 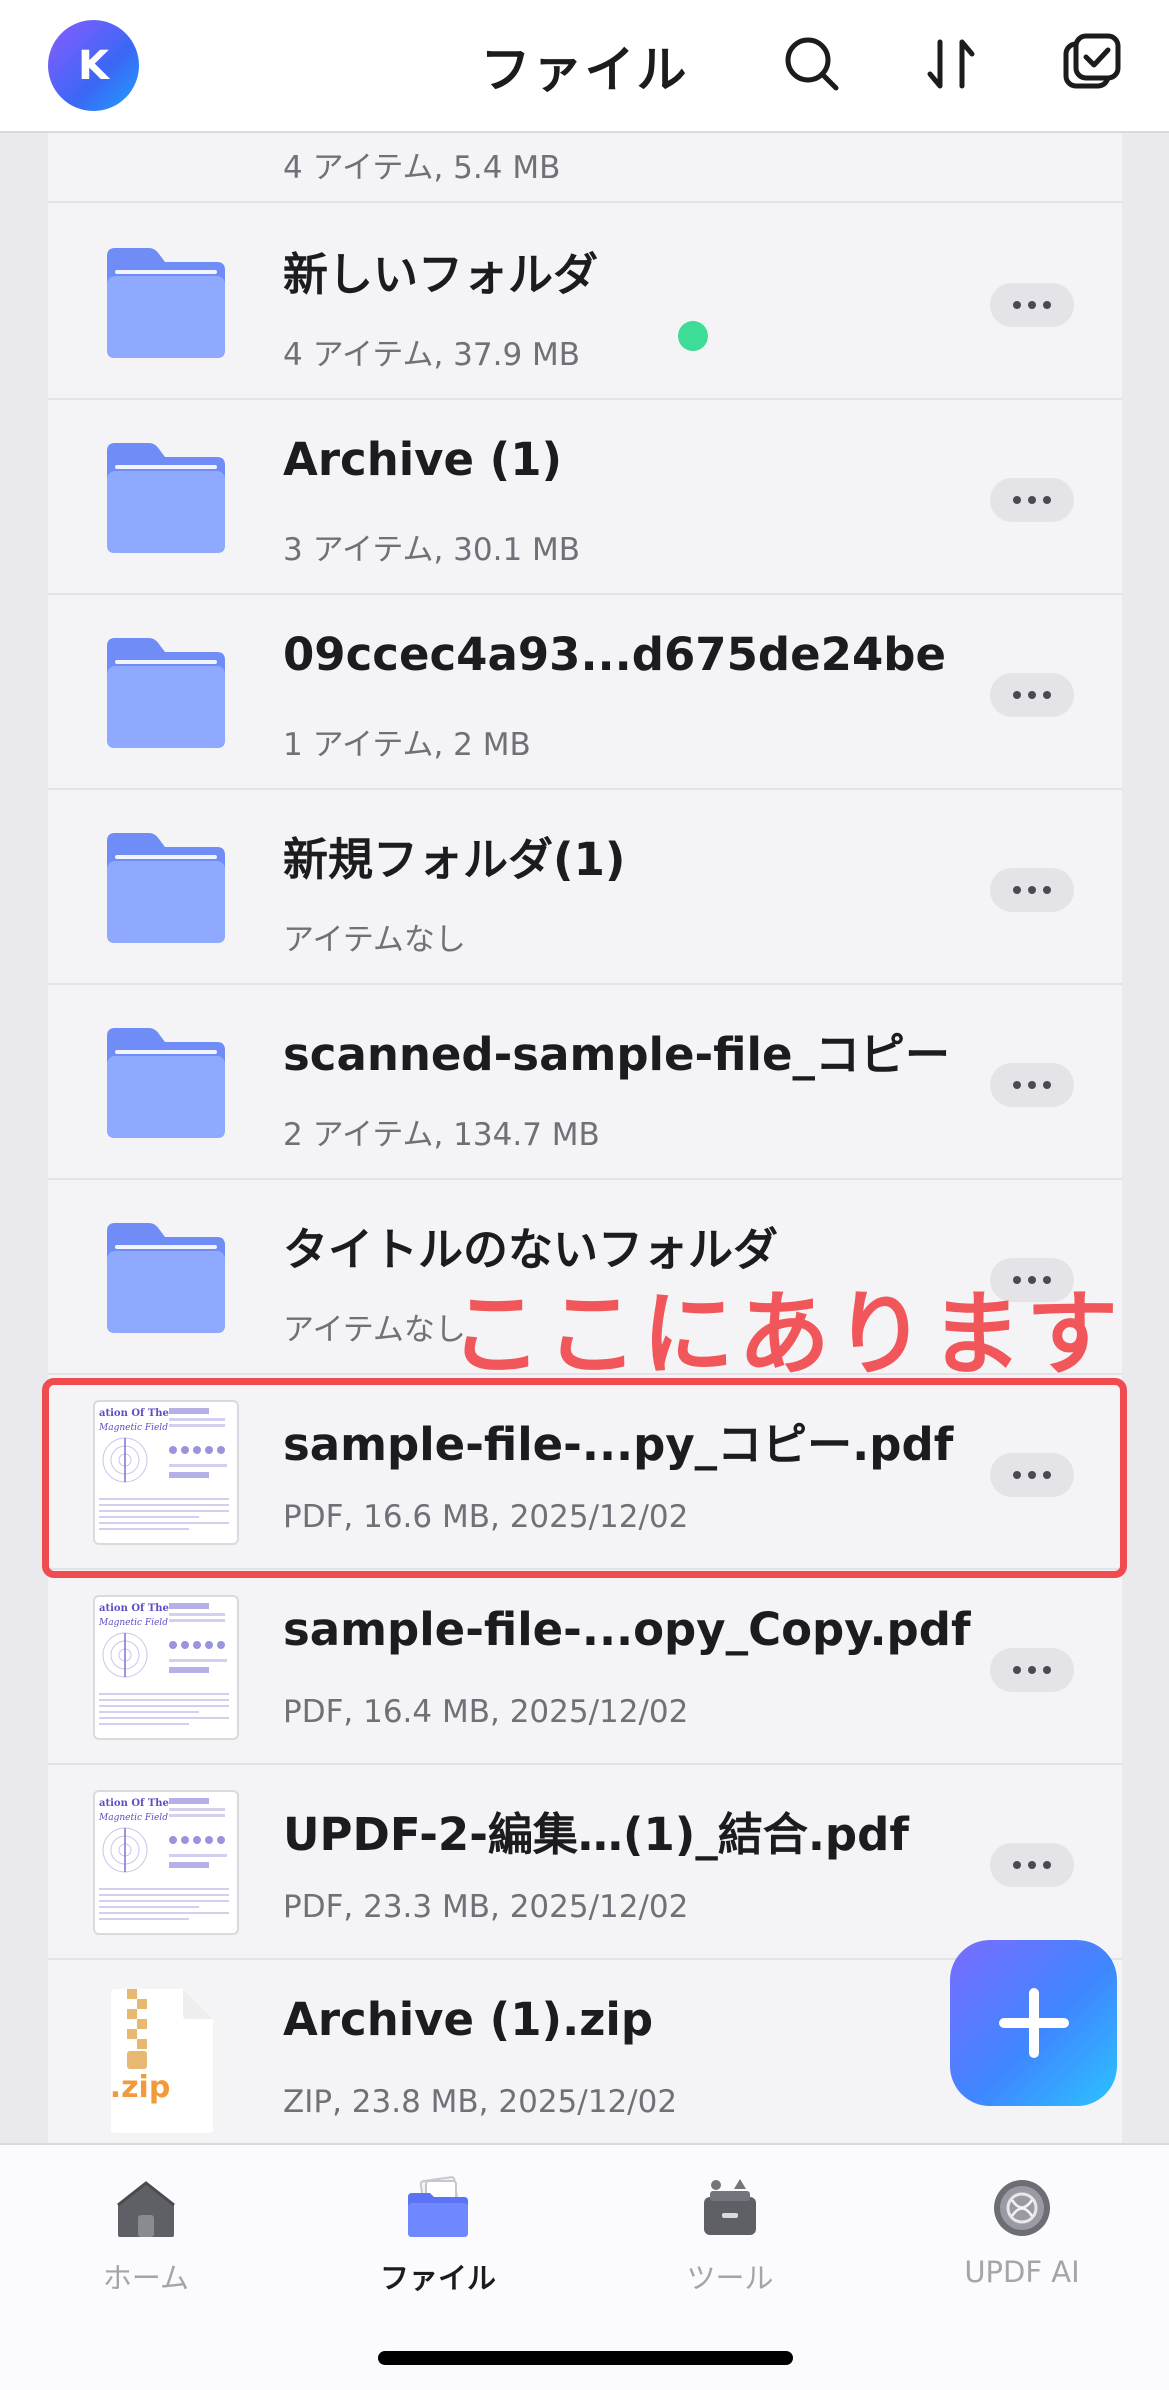 What do you see at coordinates (407, 745) in the screenshot?
I see `file-meta: 1 アイテム, 2 MB` at bounding box center [407, 745].